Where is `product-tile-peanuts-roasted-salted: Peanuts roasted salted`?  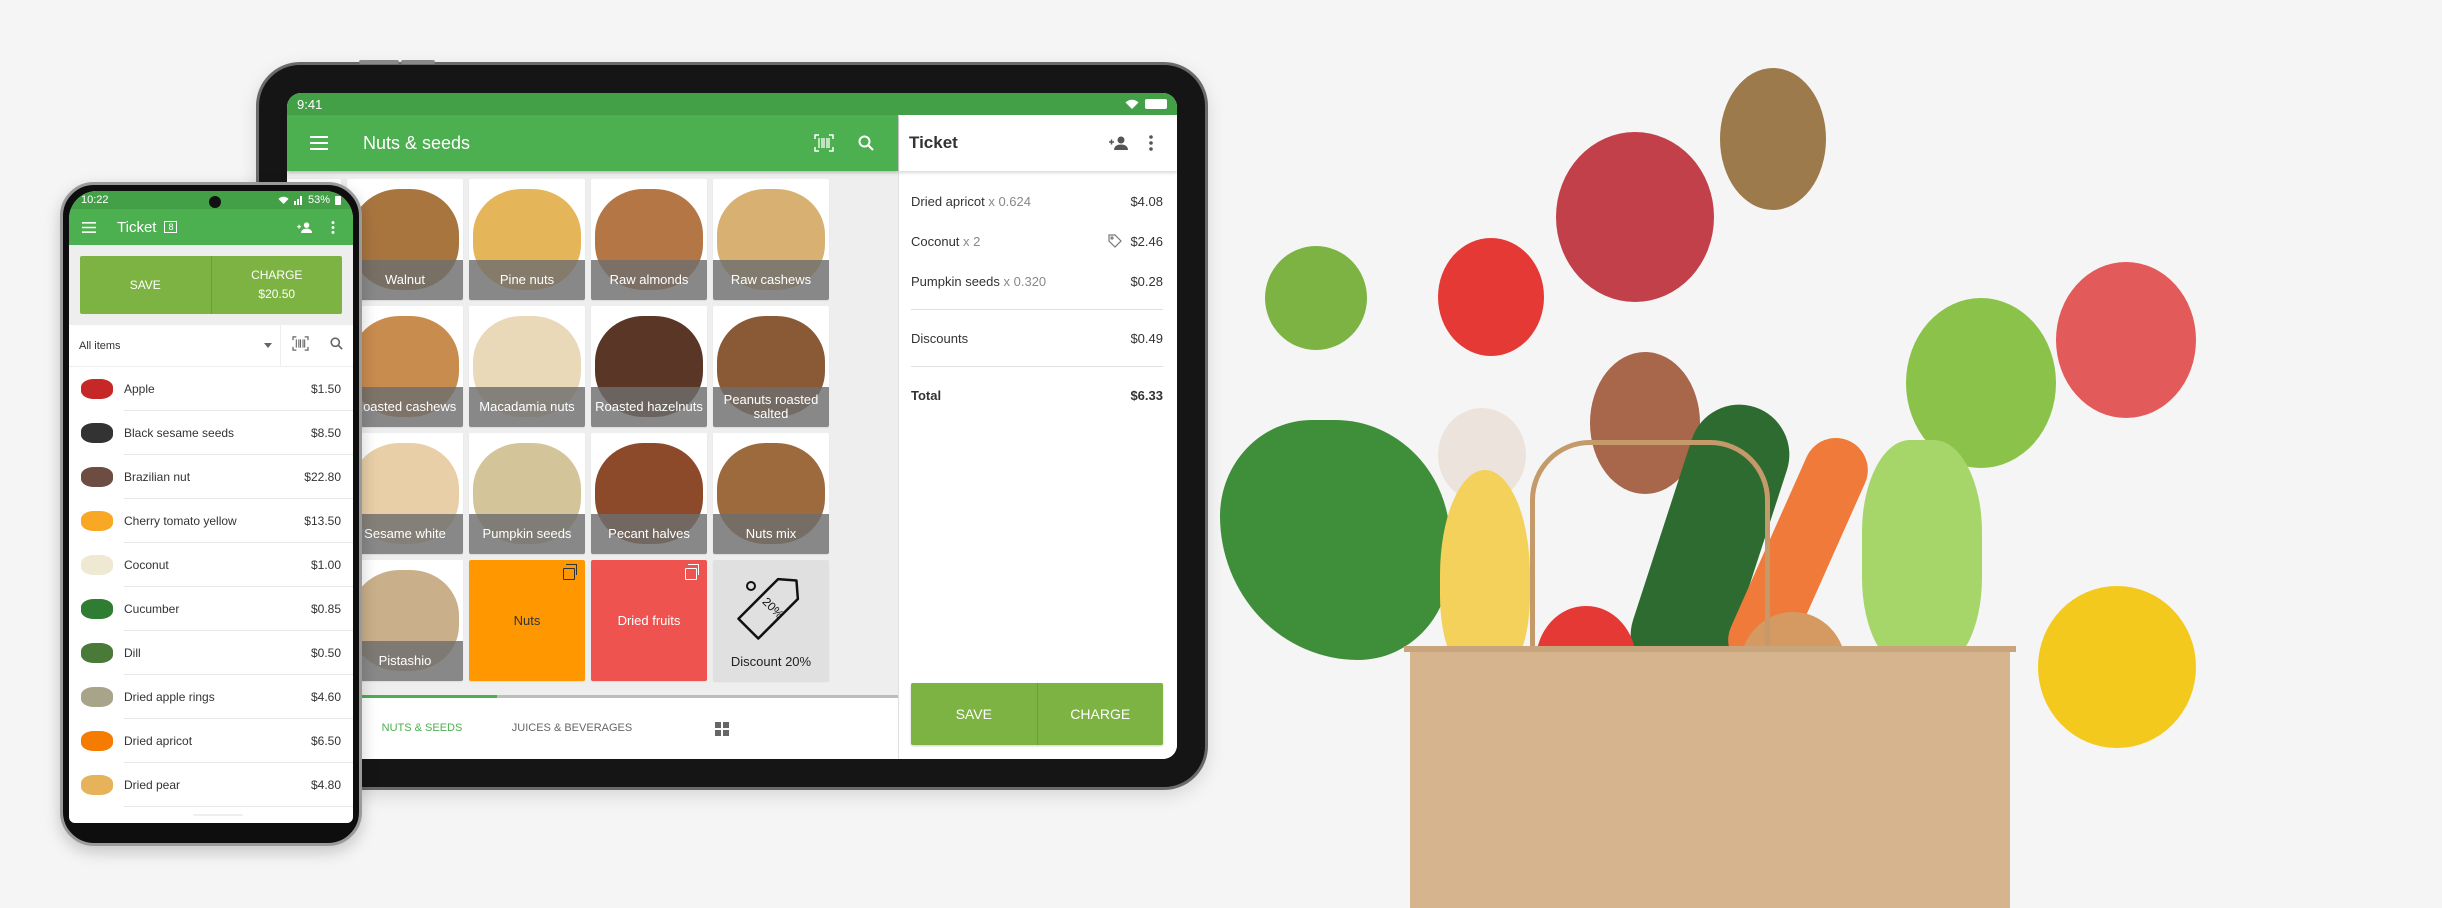 product-tile-peanuts-roasted-salted: Peanuts roasted salted is located at coordinates (771, 366).